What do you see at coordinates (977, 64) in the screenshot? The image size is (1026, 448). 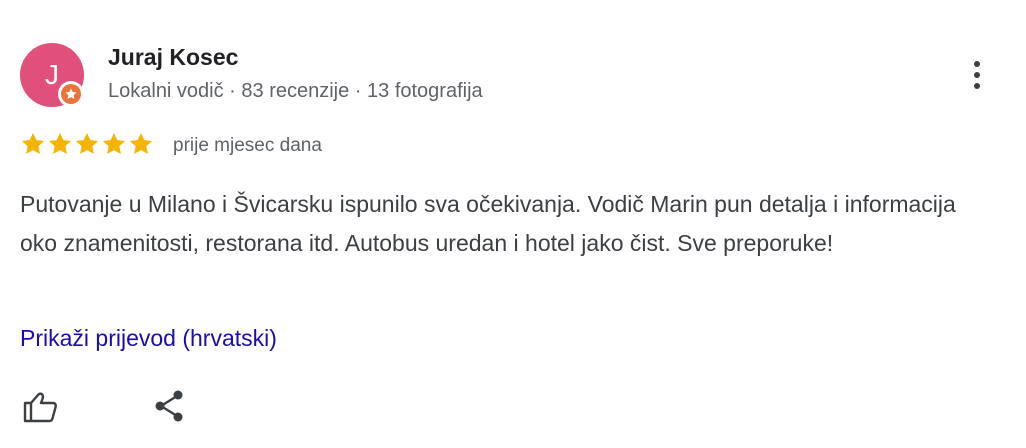 I see `more-vert-icon` at bounding box center [977, 64].